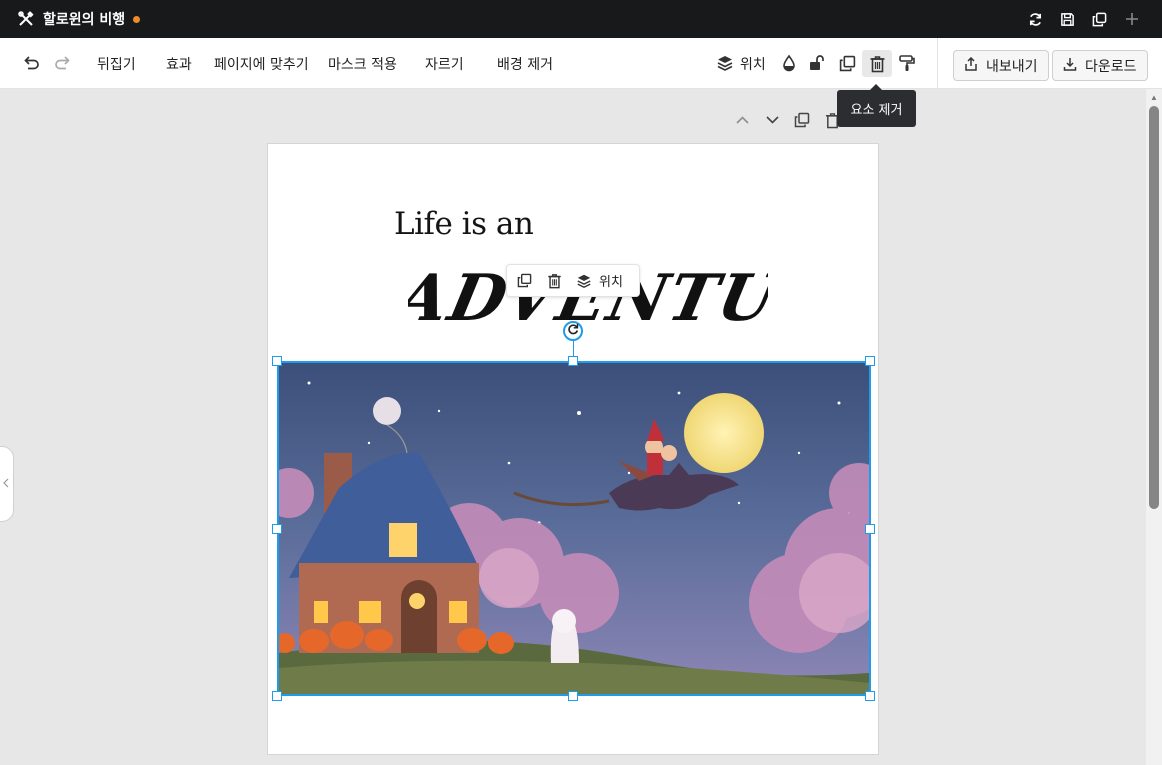 This screenshot has height=765, width=1162. Describe the element at coordinates (937, 63) in the screenshot. I see `toolbar-divider` at that location.